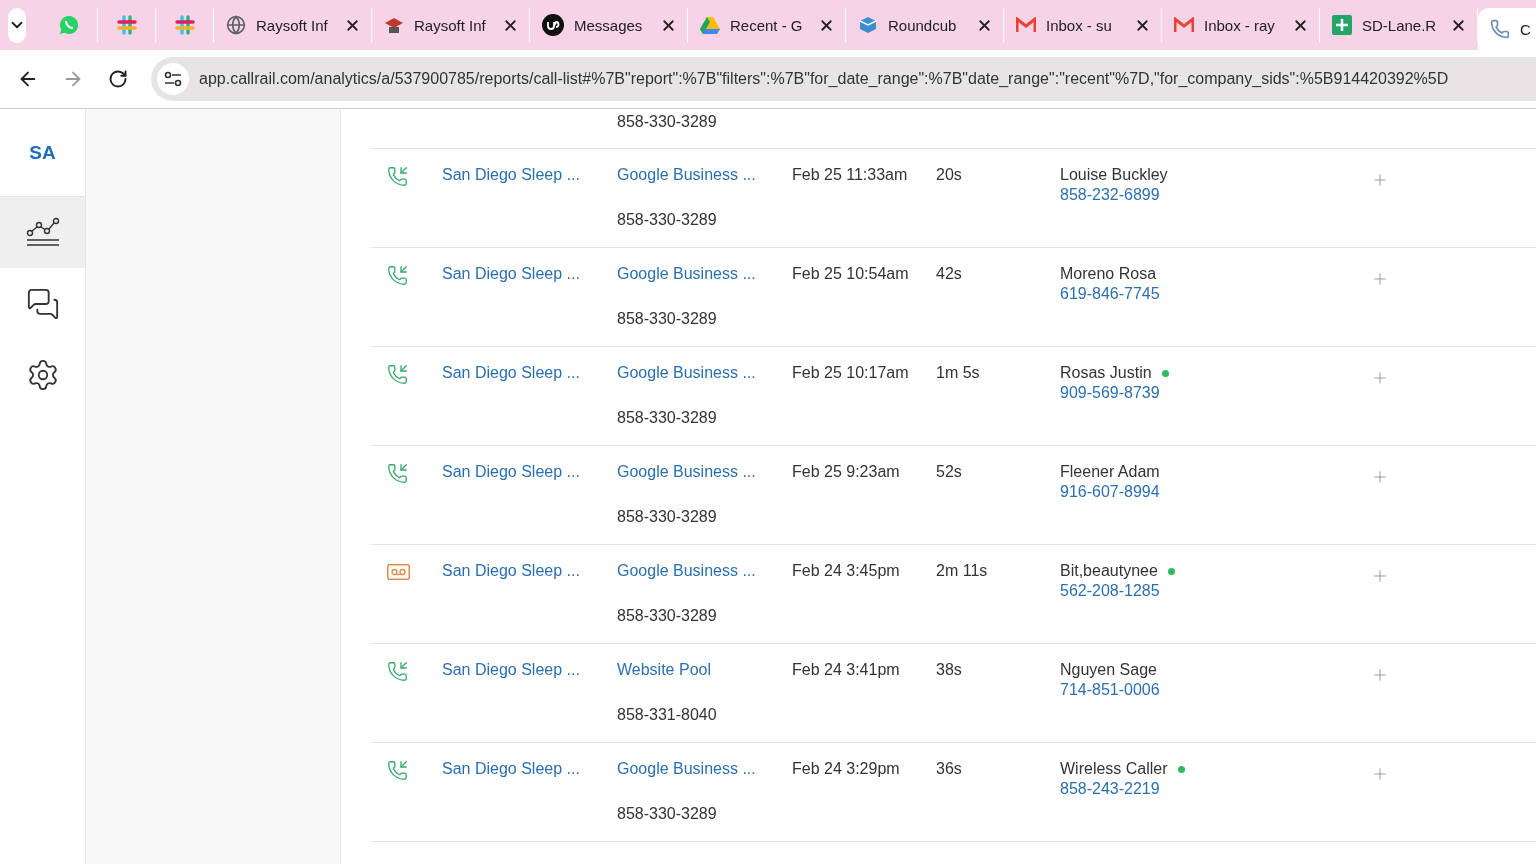  I want to click on browser-tab: Inbox - su, so click(1083, 25).